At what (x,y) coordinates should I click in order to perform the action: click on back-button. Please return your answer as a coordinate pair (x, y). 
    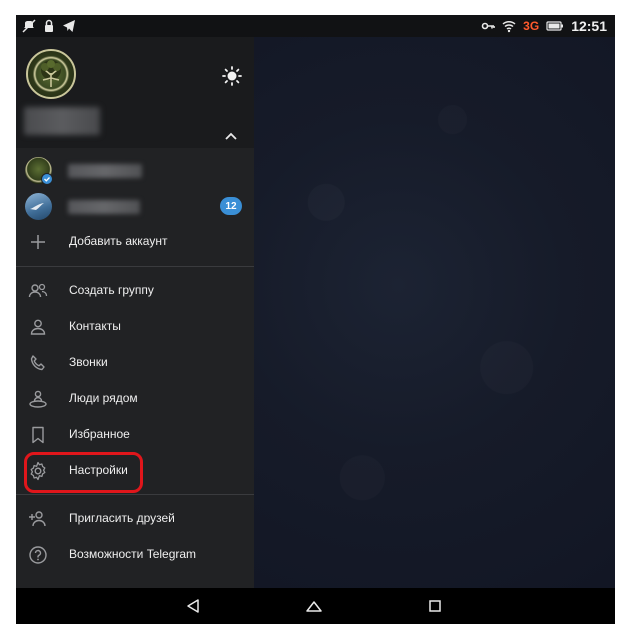
    Looking at the image, I should click on (193, 606).